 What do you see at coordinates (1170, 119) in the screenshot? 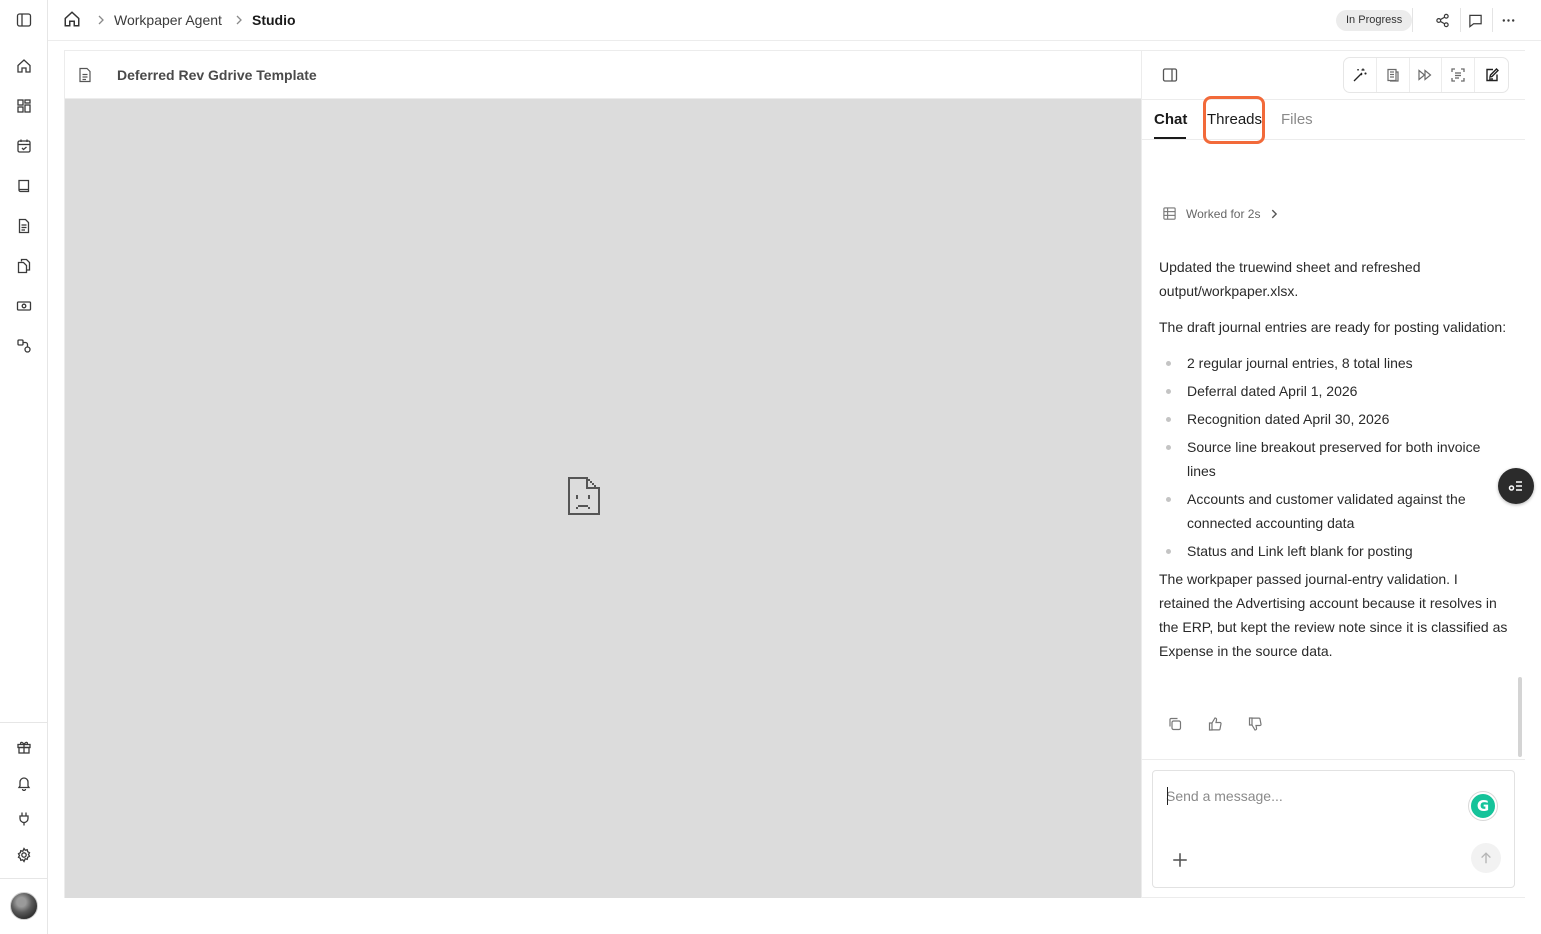
I see `tab-chat: Chat` at bounding box center [1170, 119].